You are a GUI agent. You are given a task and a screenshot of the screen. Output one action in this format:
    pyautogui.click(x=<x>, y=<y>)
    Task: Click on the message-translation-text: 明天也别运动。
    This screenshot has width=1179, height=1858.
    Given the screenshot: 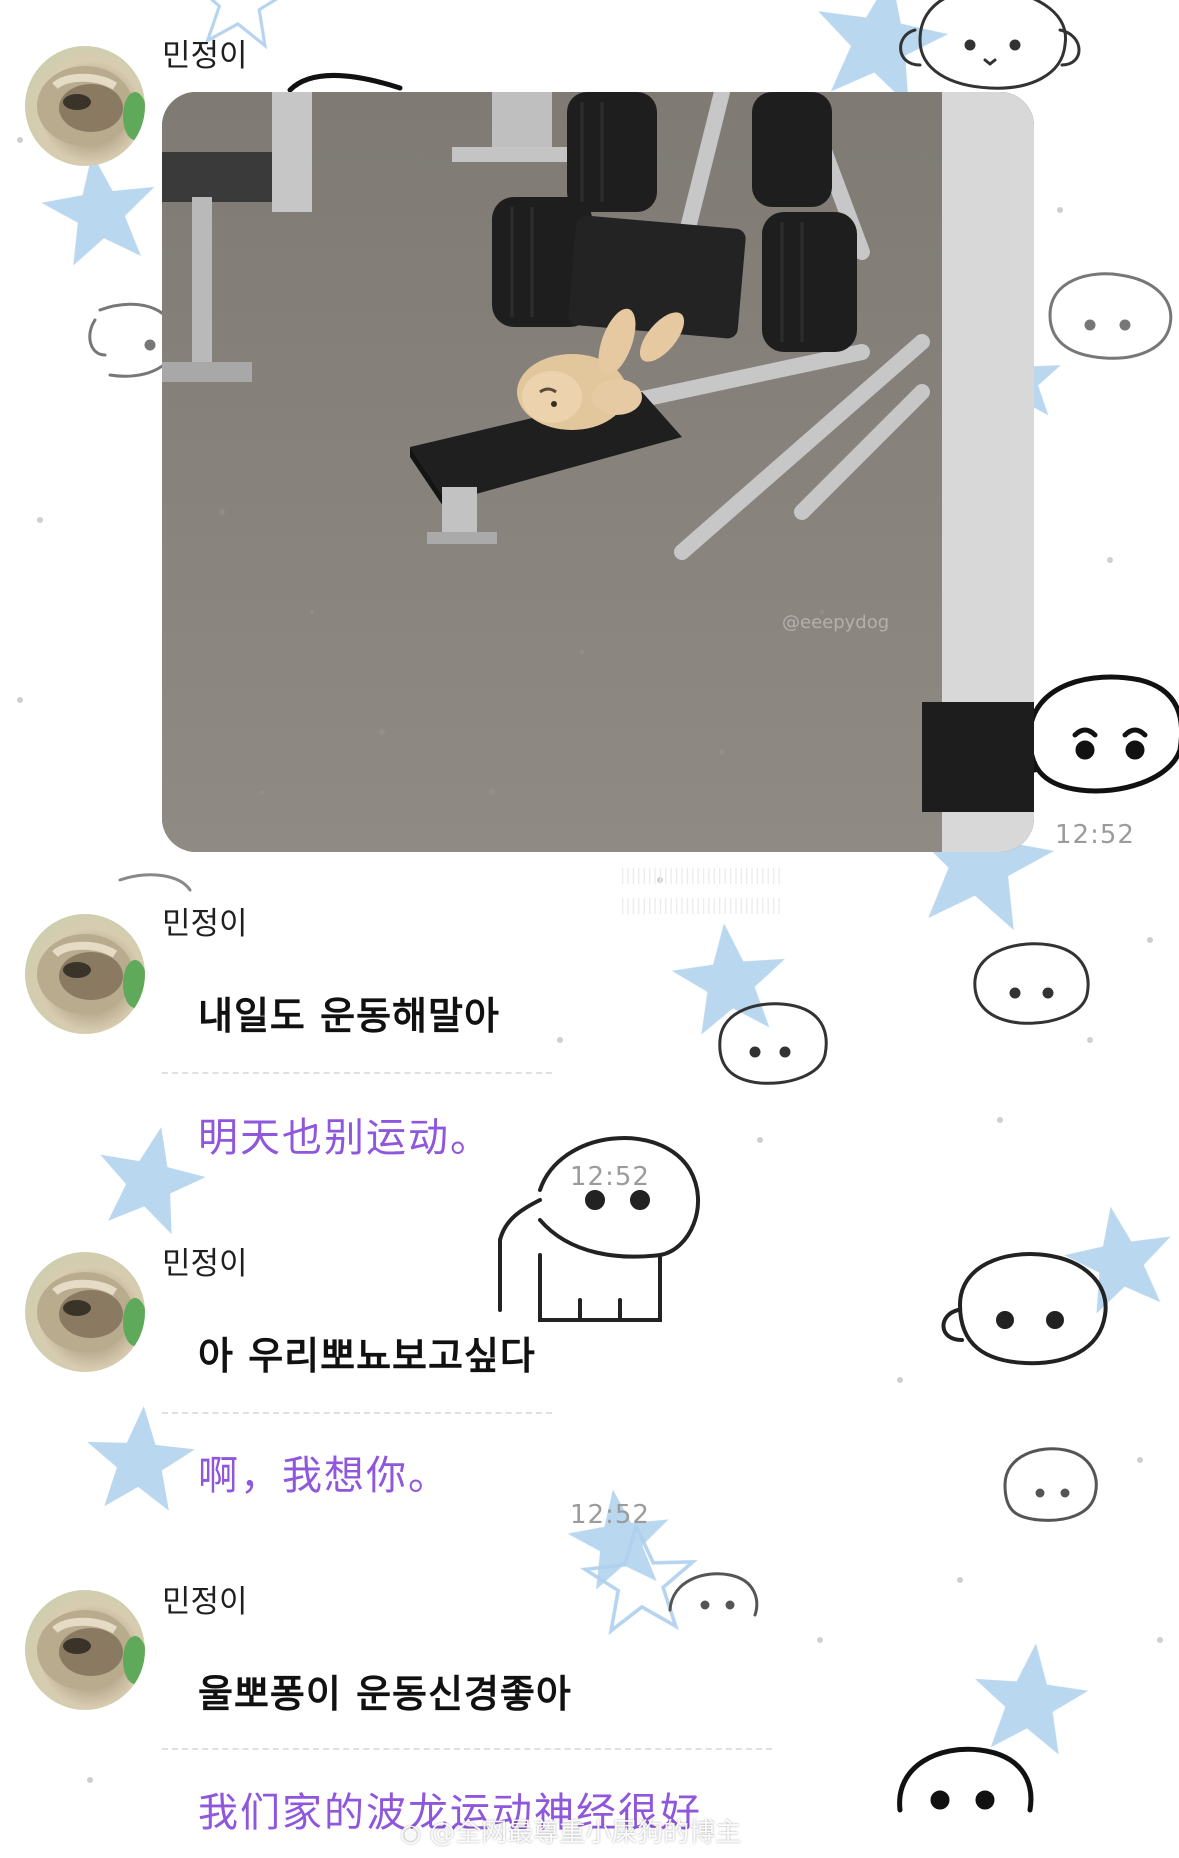 What is the action you would take?
    pyautogui.click(x=345, y=1138)
    